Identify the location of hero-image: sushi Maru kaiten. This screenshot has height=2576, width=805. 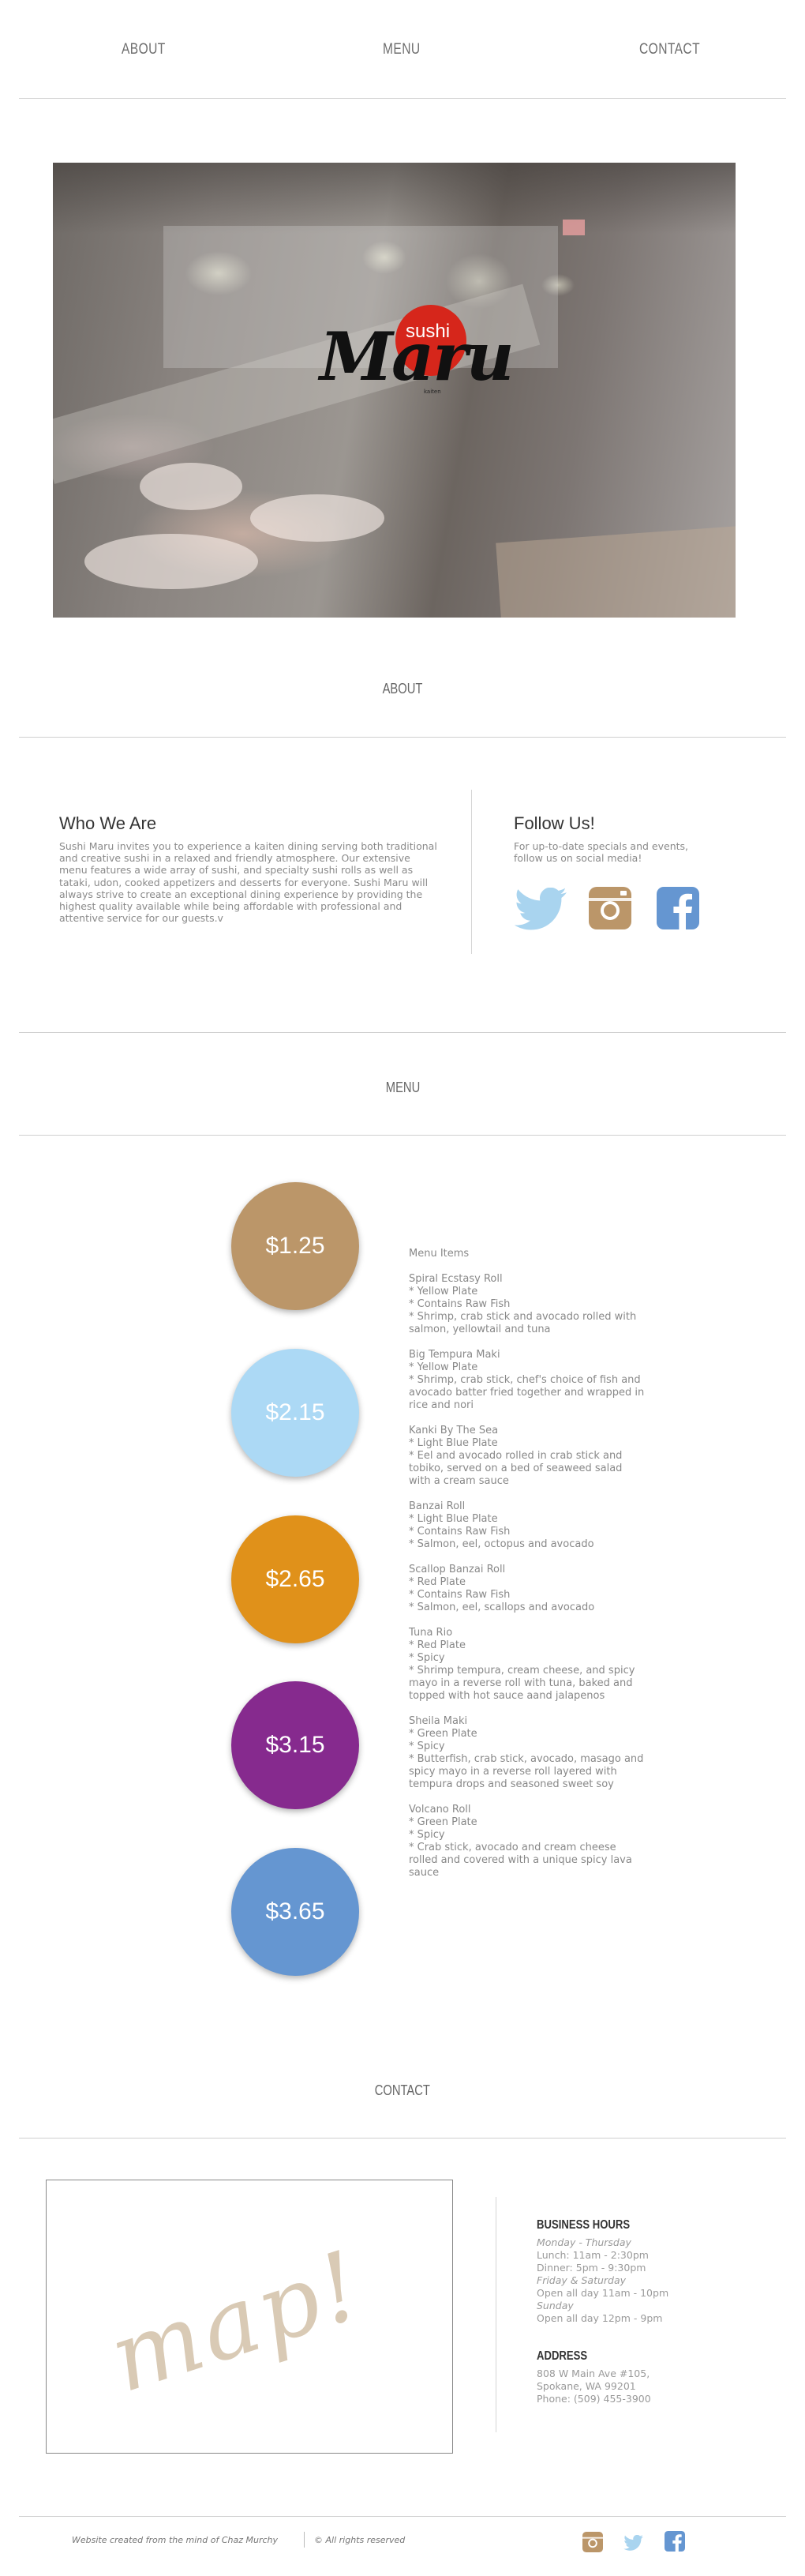
(394, 390).